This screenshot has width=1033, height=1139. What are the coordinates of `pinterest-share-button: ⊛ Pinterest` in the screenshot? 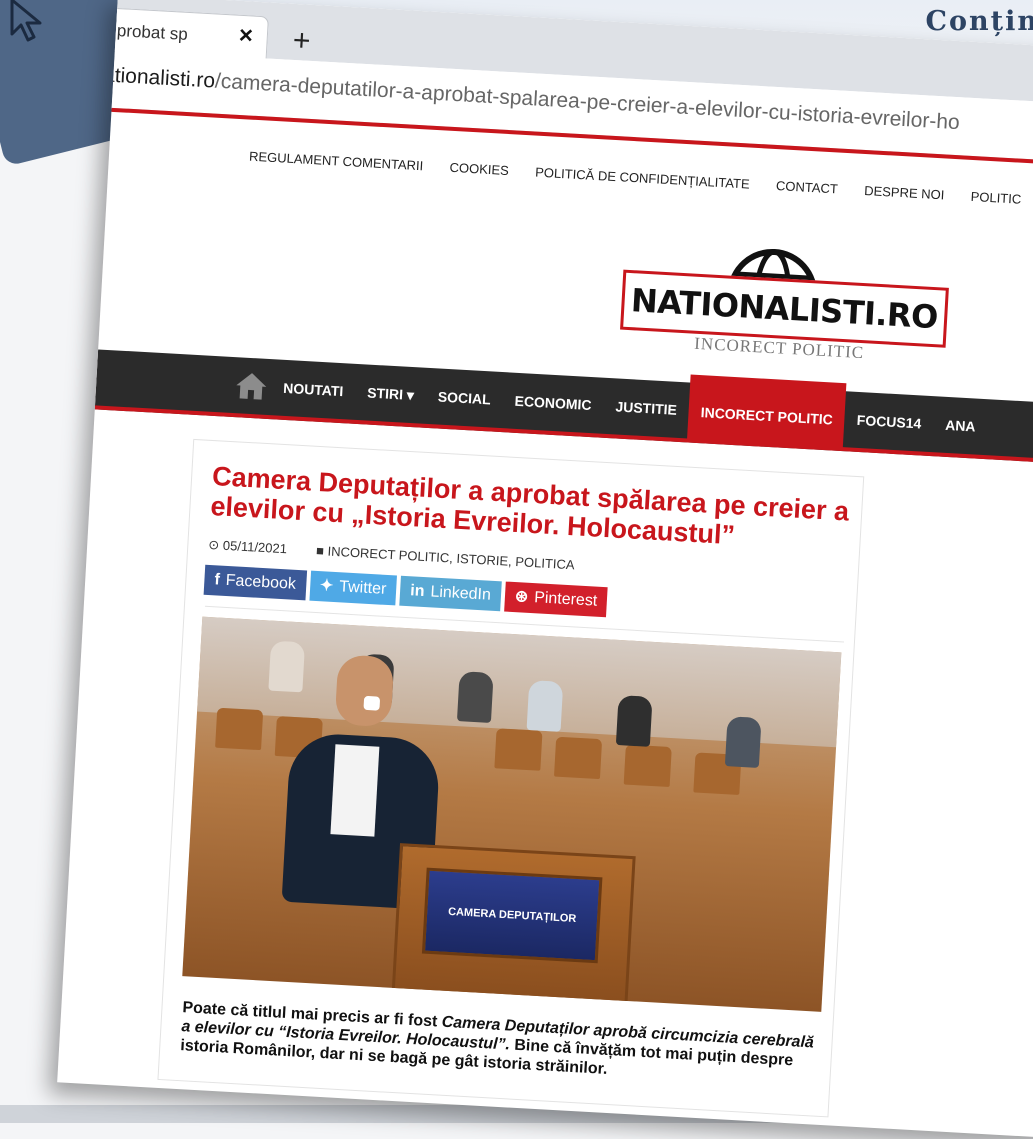 It's located at (556, 600).